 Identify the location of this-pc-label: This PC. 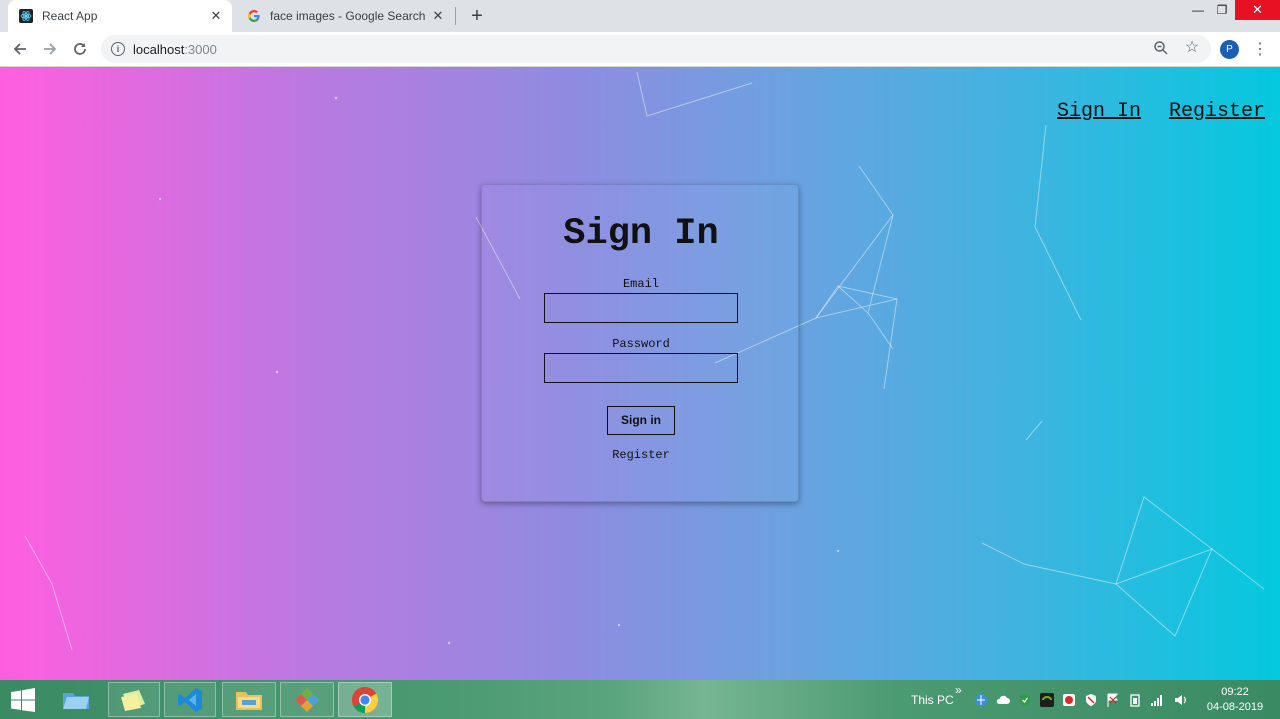
(932, 700).